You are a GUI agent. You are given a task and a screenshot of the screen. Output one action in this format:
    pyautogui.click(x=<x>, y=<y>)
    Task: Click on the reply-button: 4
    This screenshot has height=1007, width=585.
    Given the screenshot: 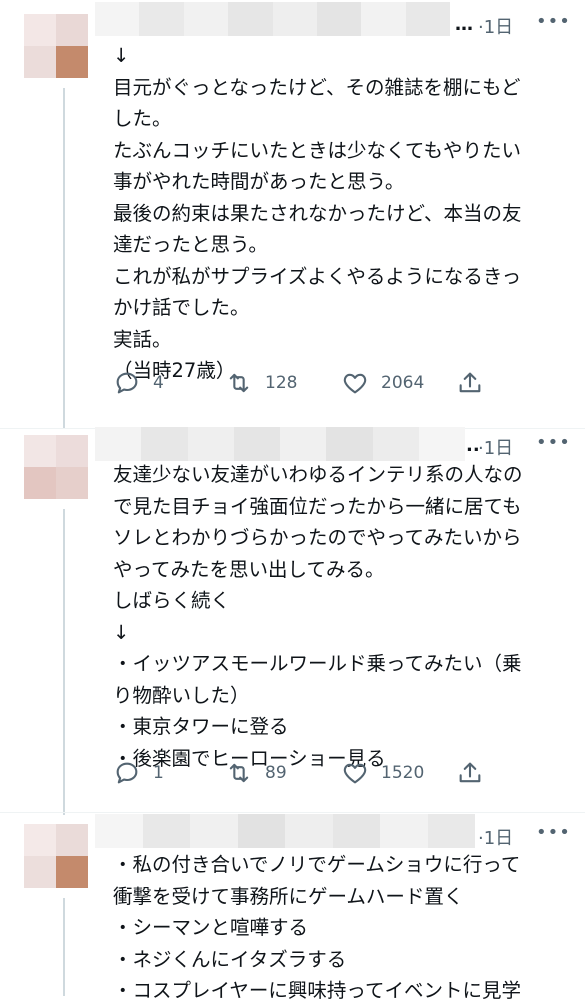 What is the action you would take?
    pyautogui.click(x=138, y=383)
    